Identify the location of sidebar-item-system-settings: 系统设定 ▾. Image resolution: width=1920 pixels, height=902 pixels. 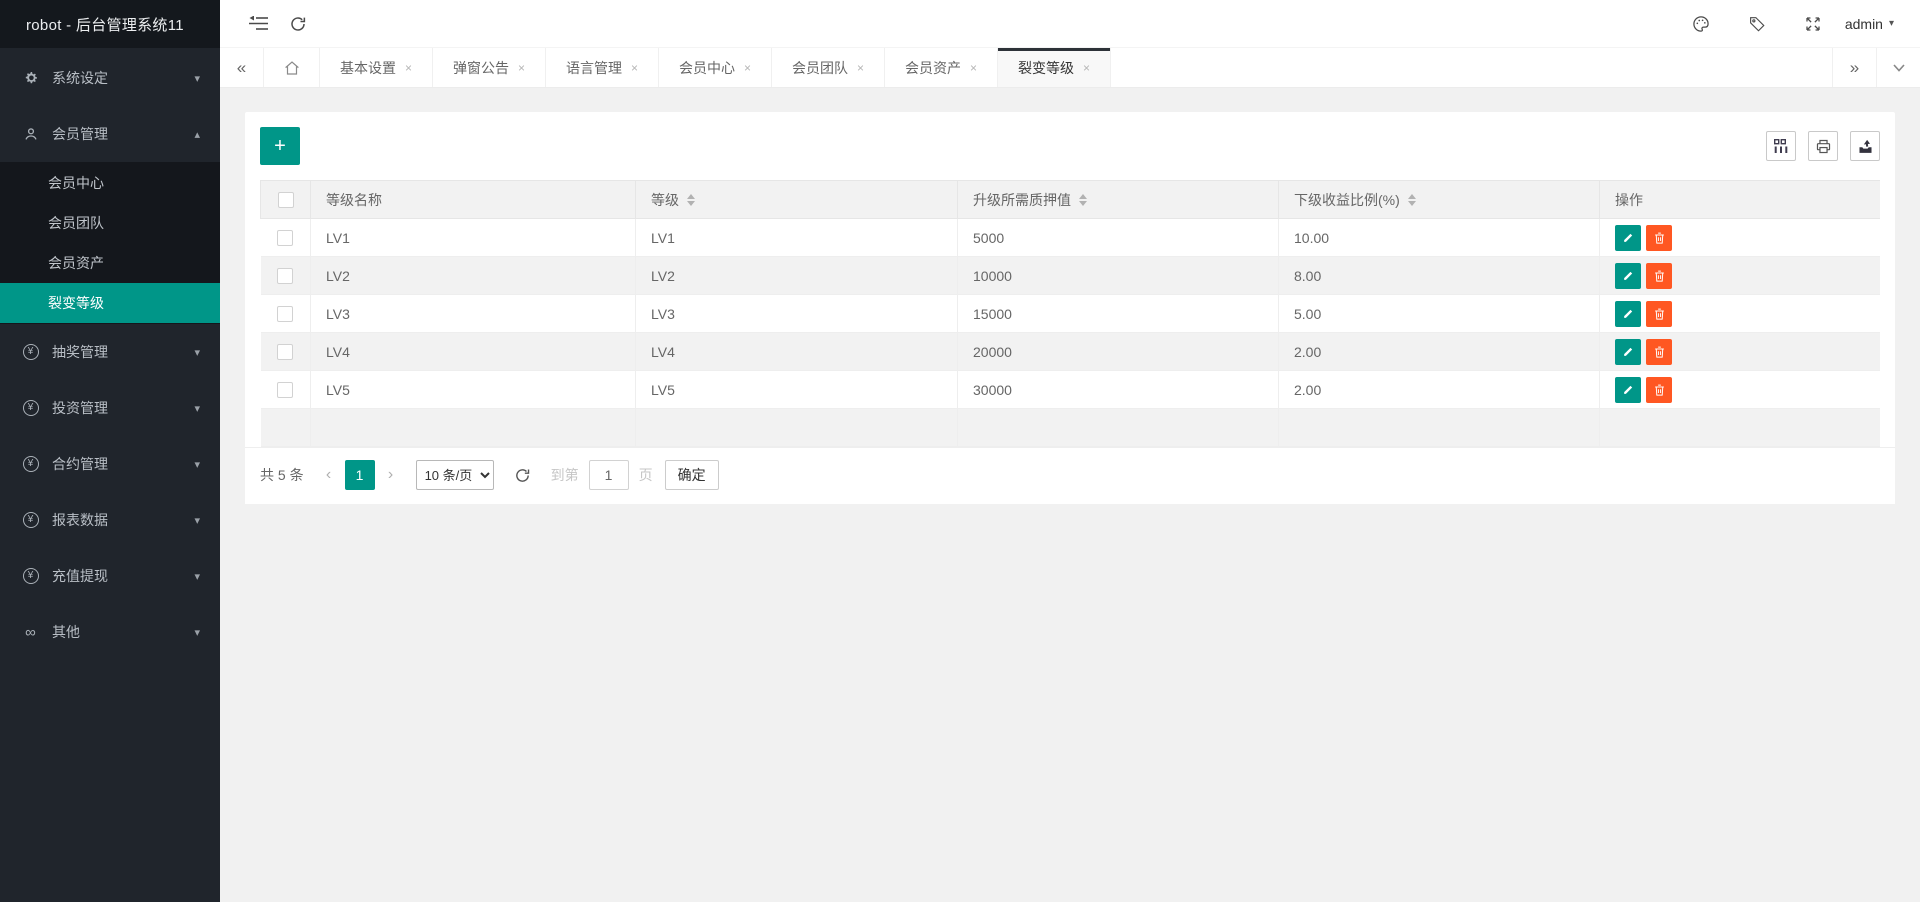
(110, 78).